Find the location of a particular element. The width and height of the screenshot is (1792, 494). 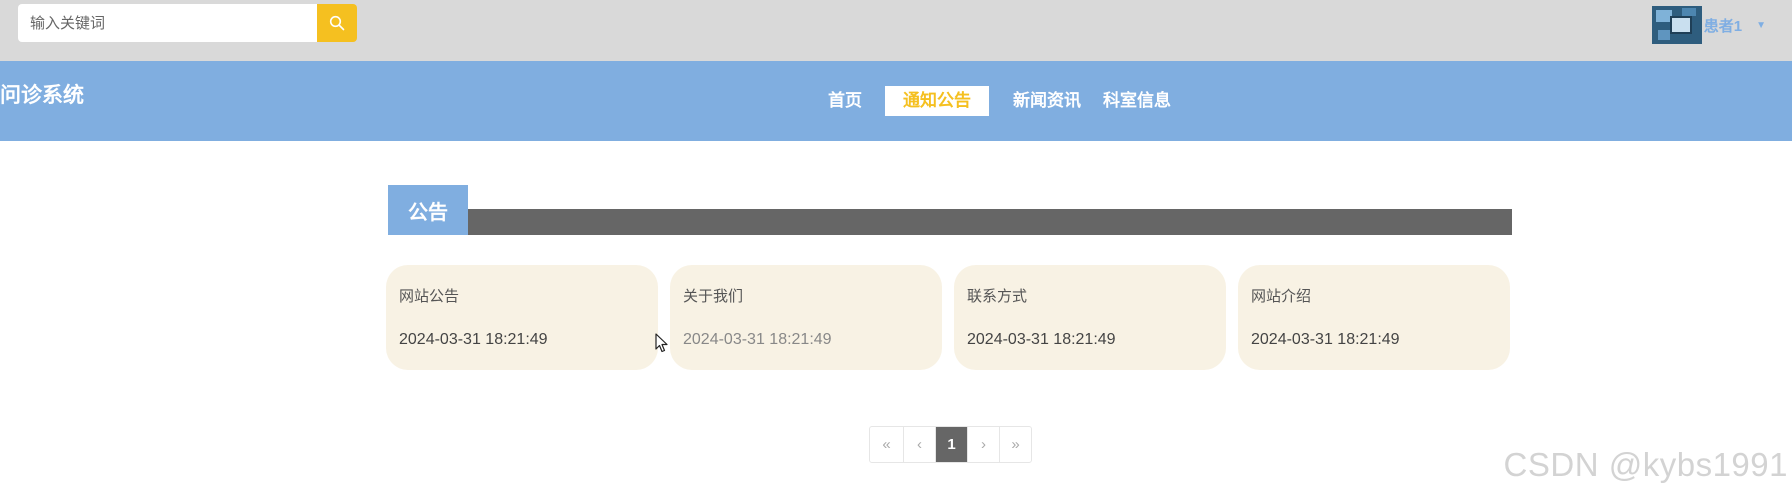

user-menu: 患者1 ▼ is located at coordinates (1708, 25).